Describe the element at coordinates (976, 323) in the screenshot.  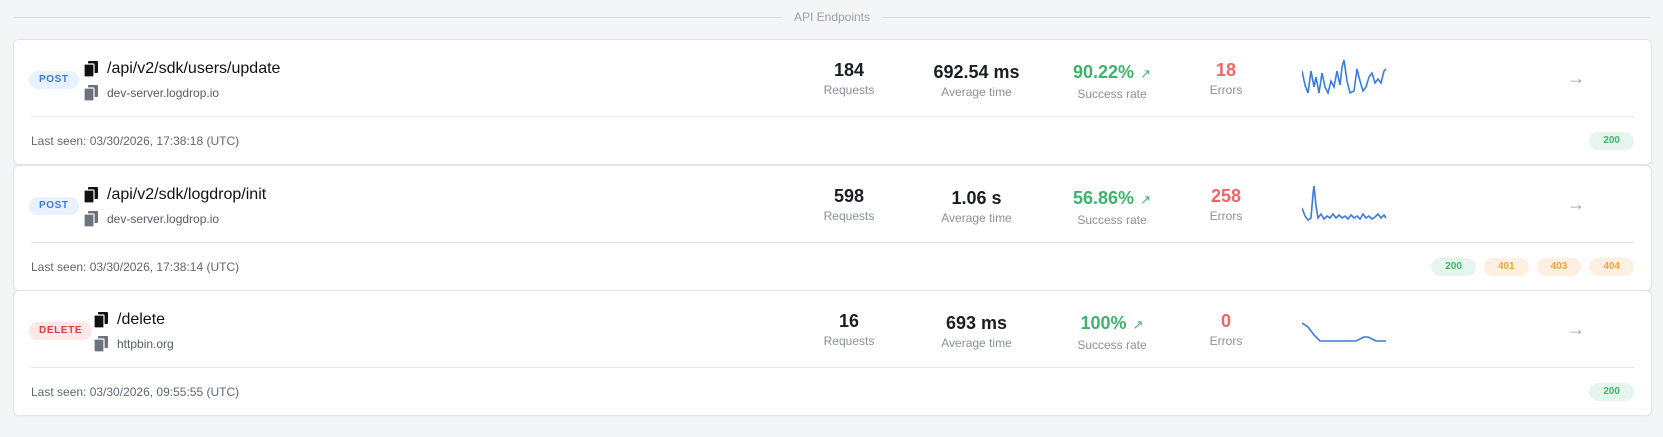
I see `avg-time-value: 693 ms` at that location.